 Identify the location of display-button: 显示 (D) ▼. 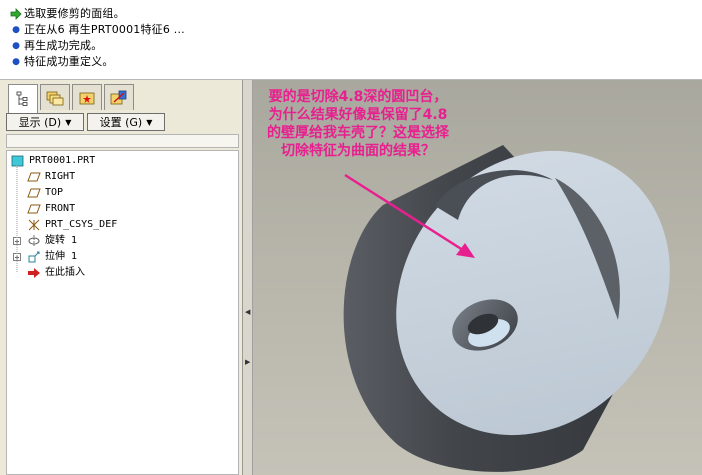
(45, 122).